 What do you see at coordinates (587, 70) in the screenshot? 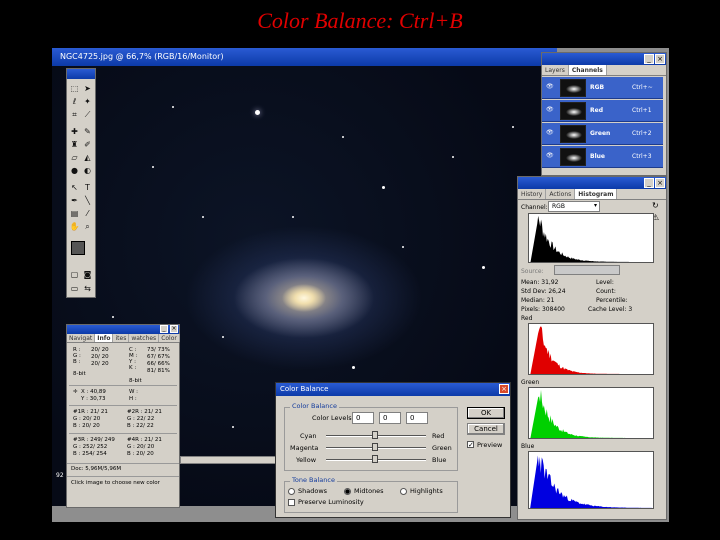
I see `tab-channels: Channels` at bounding box center [587, 70].